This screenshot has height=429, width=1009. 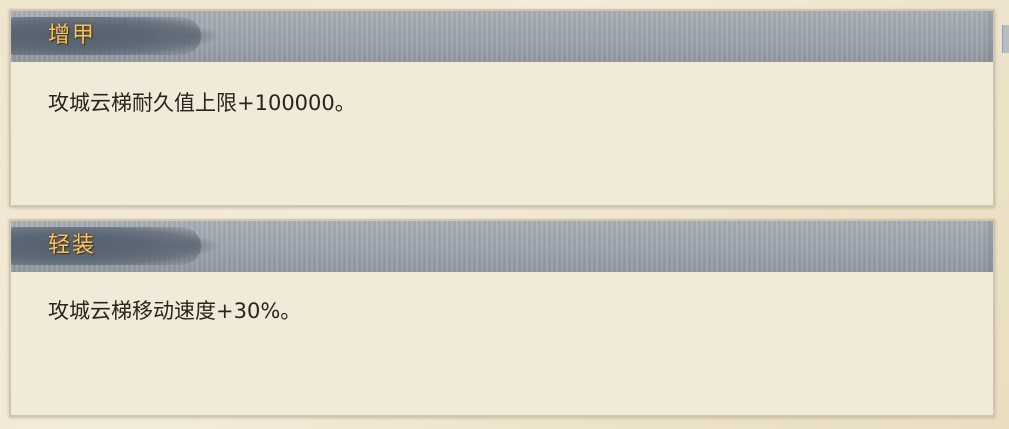 I want to click on buff-title: 增甲, so click(x=72, y=35).